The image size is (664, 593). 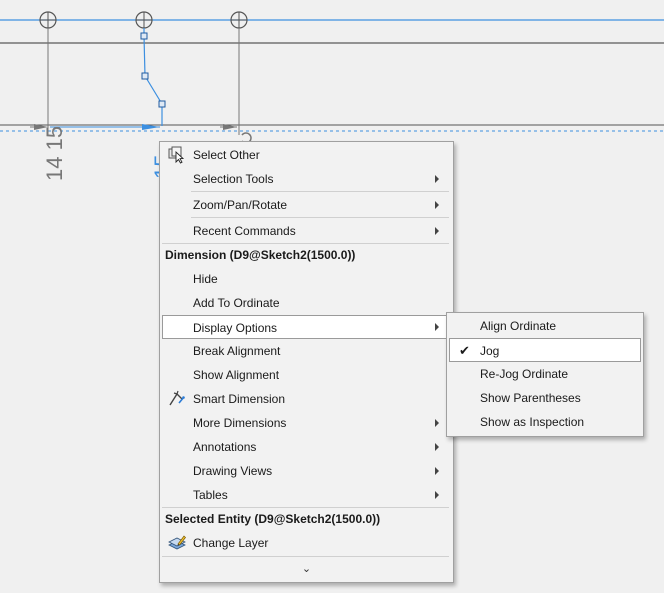 I want to click on menu-item-drawing-views: Drawing Views, so click(x=306, y=471).